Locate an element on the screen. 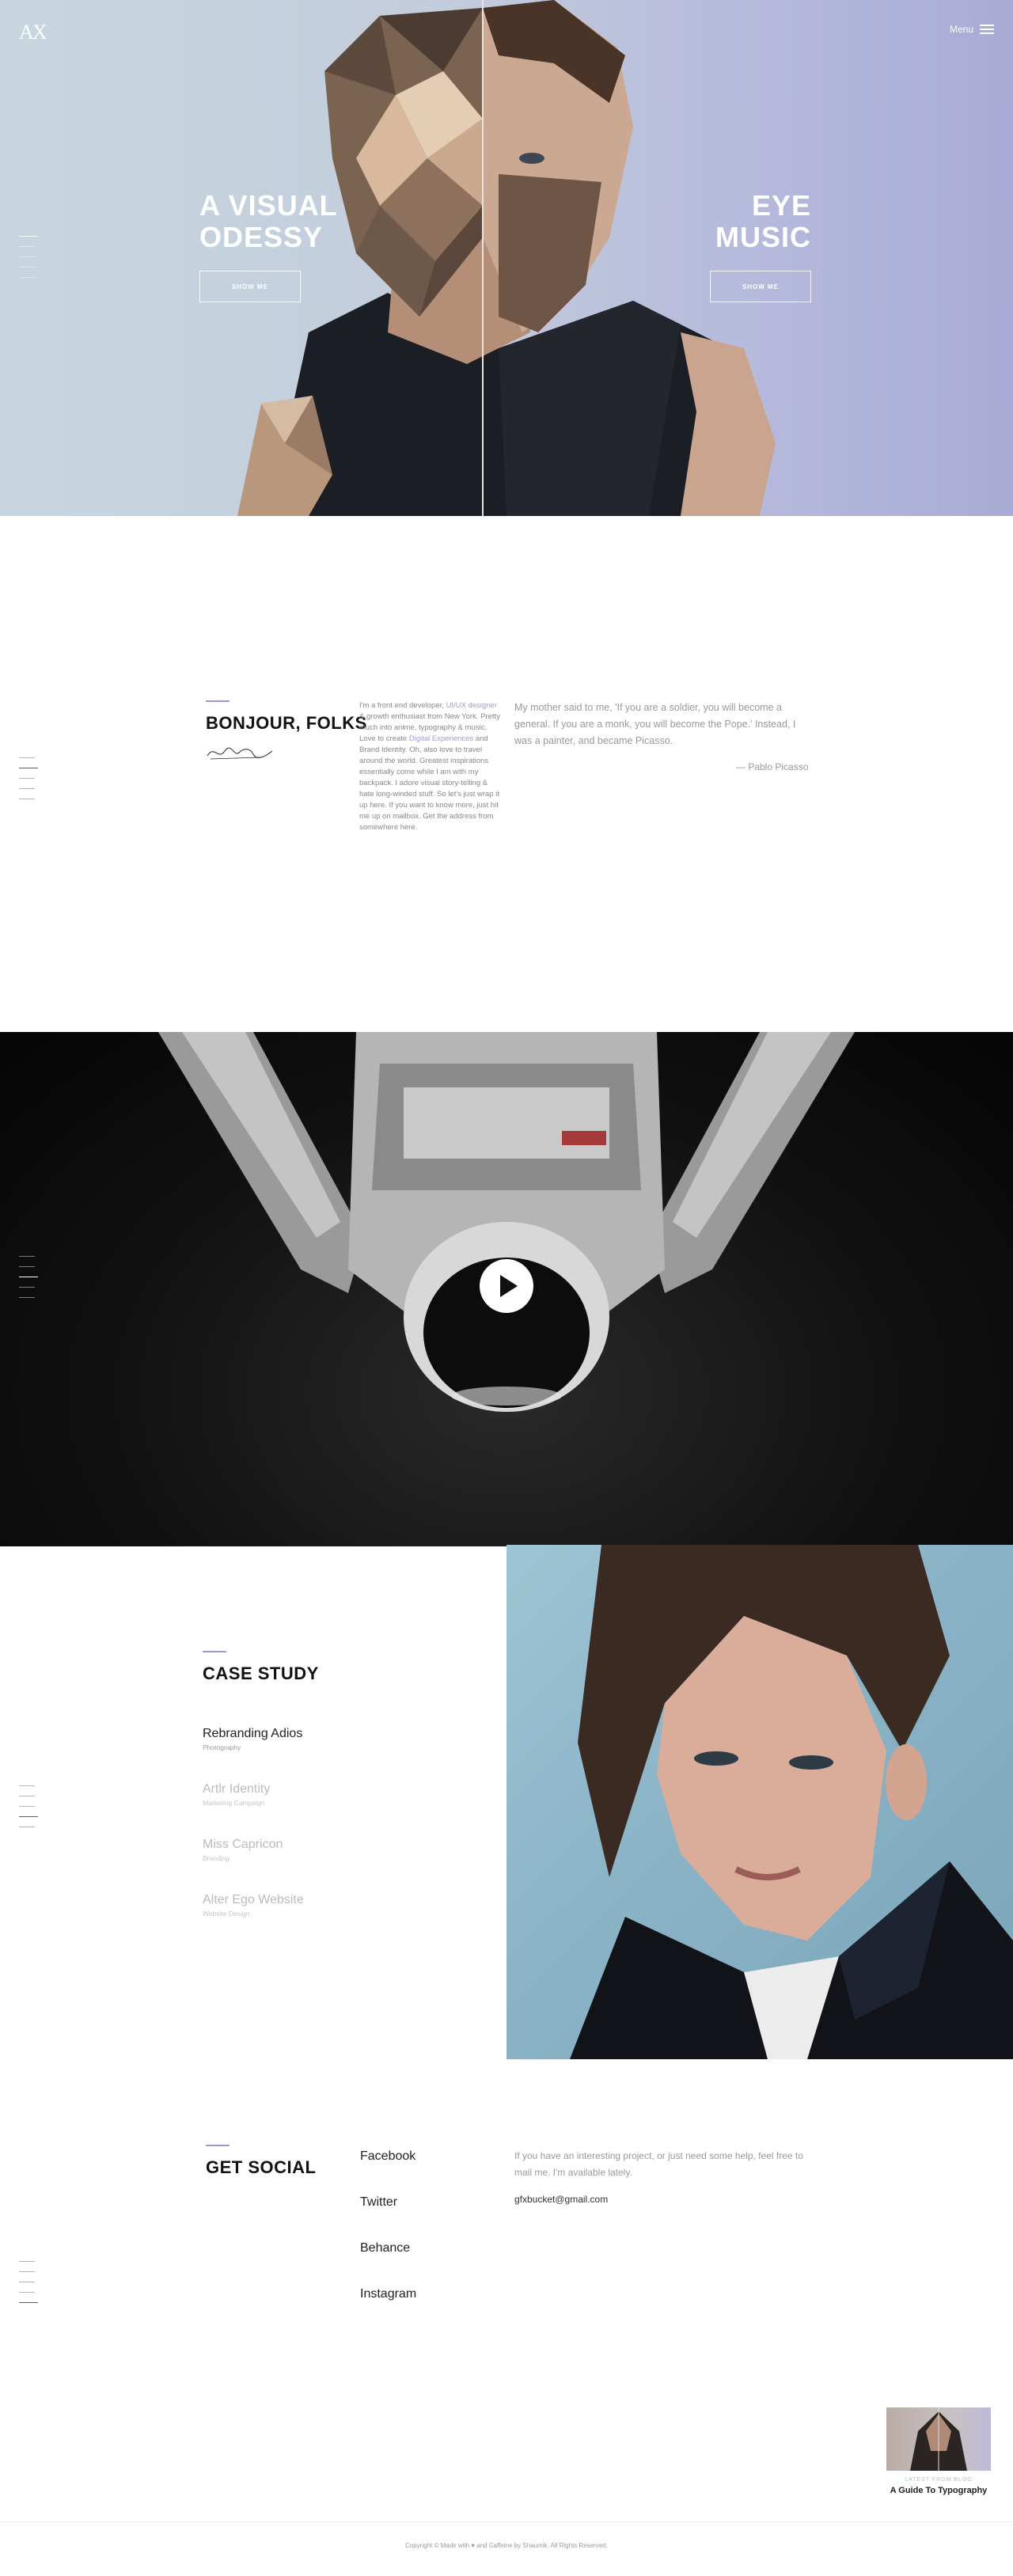  case-study-subtitle: Photography is located at coordinates (222, 1747).